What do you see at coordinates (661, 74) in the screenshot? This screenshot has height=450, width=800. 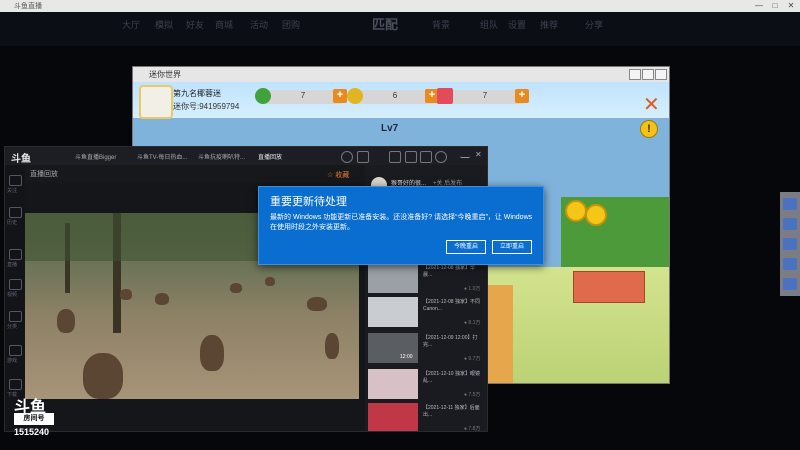 I see `game-close-button` at bounding box center [661, 74].